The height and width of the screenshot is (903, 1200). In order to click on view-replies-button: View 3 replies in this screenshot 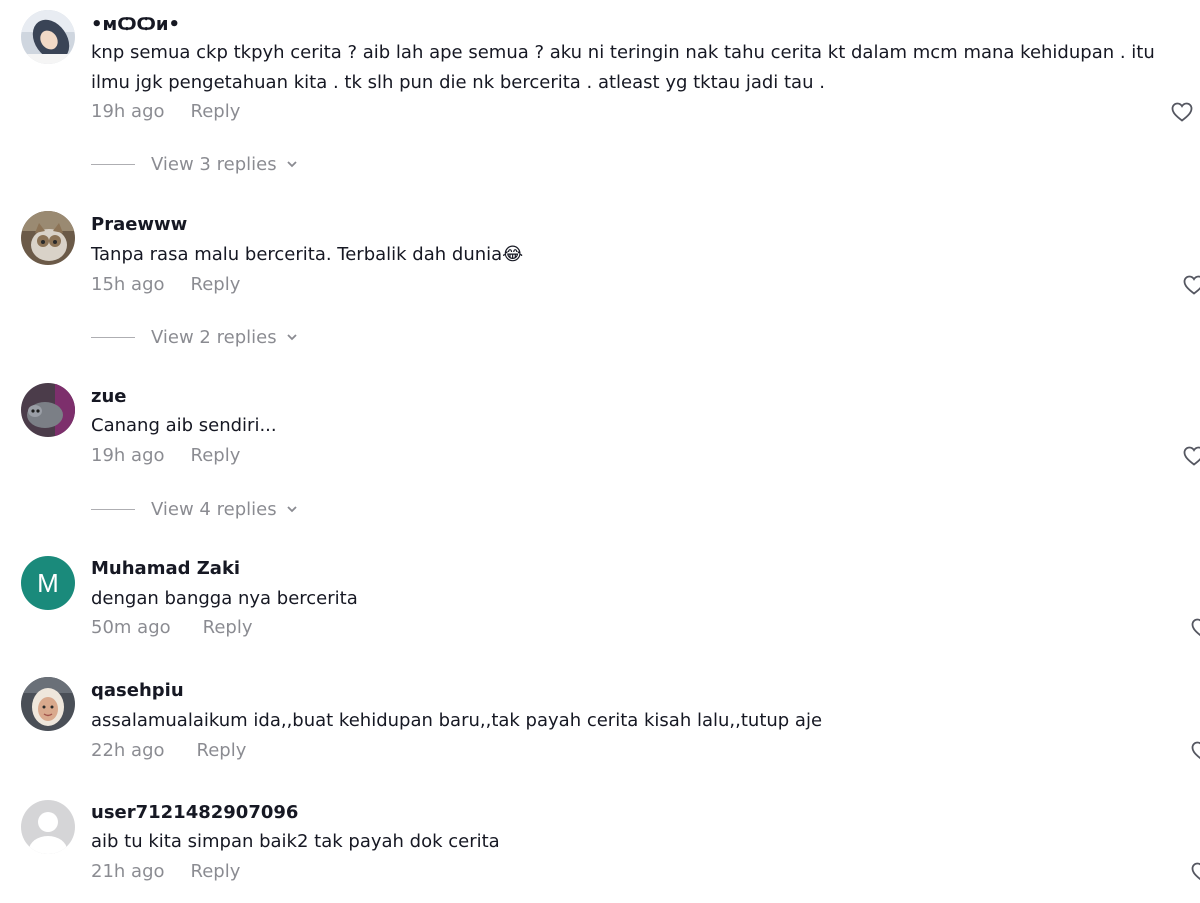, I will do `click(195, 164)`.